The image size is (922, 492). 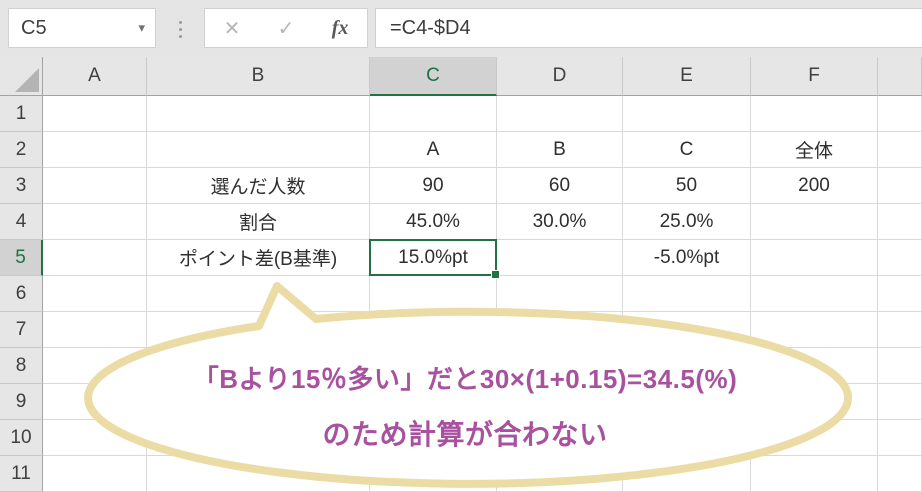 I want to click on cell-A11, so click(x=95, y=474).